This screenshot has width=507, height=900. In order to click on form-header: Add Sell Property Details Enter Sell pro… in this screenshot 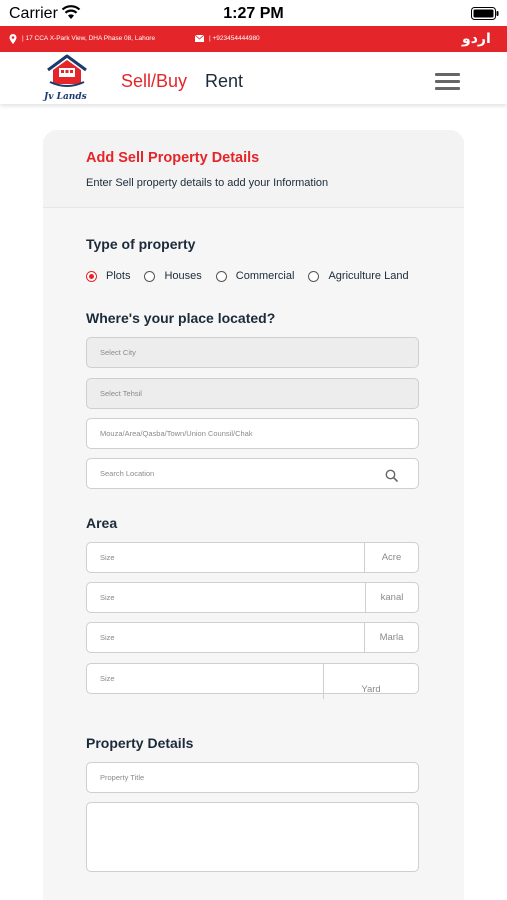, I will do `click(253, 169)`.